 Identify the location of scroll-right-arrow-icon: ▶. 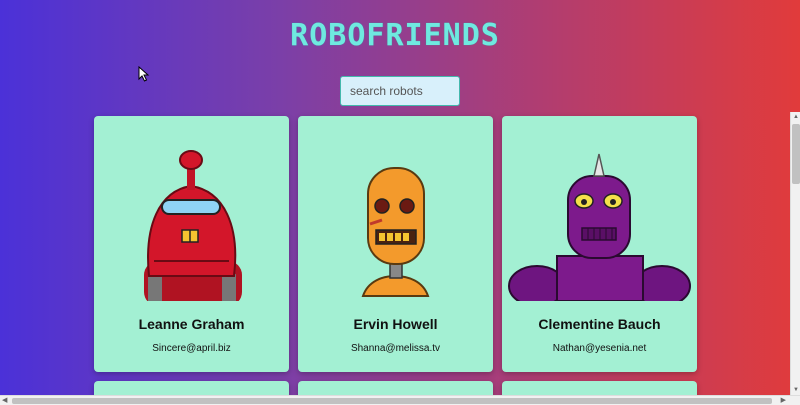
(783, 400).